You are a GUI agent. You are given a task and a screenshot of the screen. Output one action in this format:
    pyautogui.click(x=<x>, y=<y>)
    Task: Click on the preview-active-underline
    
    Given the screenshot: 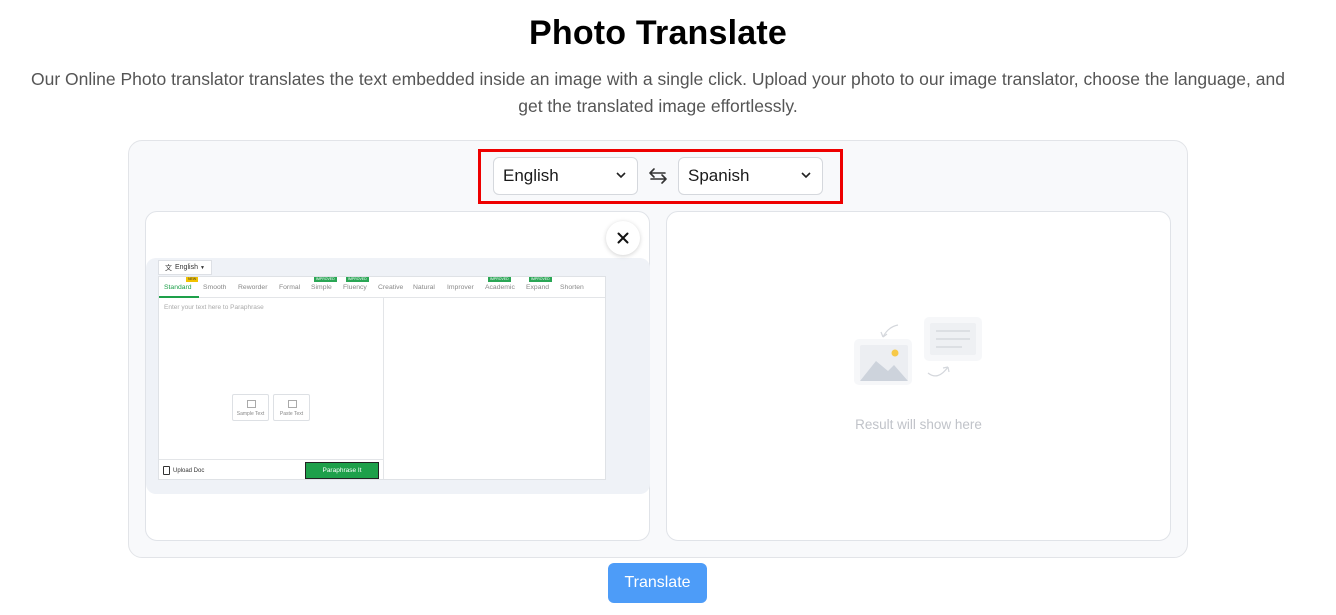 What is the action you would take?
    pyautogui.click(x=179, y=297)
    